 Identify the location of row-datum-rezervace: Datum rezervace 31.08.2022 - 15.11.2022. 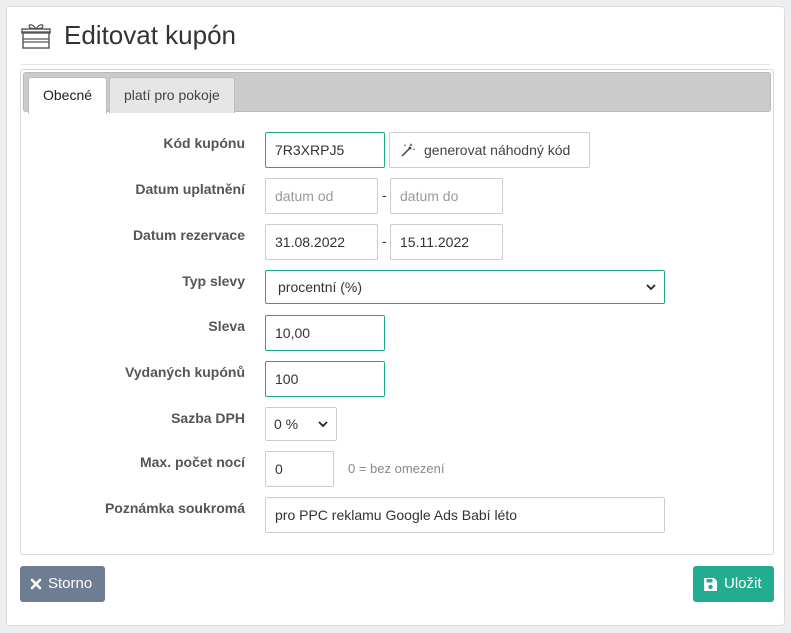
(397, 242).